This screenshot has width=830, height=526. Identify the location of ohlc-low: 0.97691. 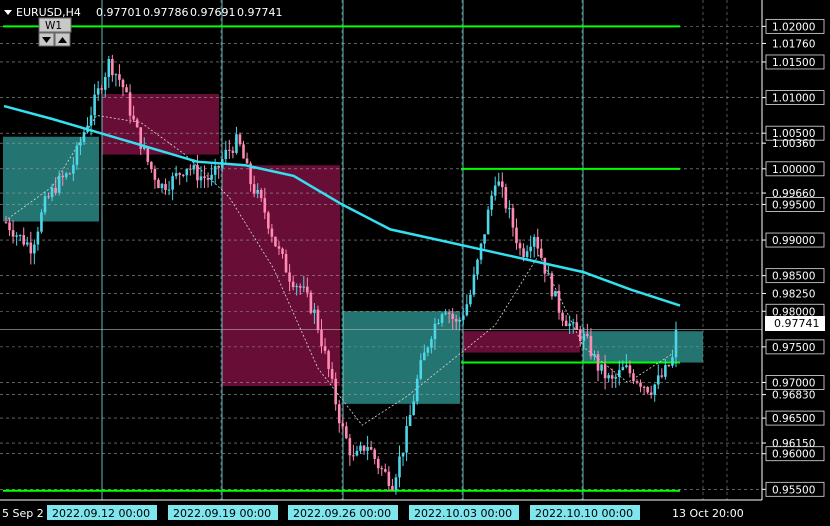
(213, 12).